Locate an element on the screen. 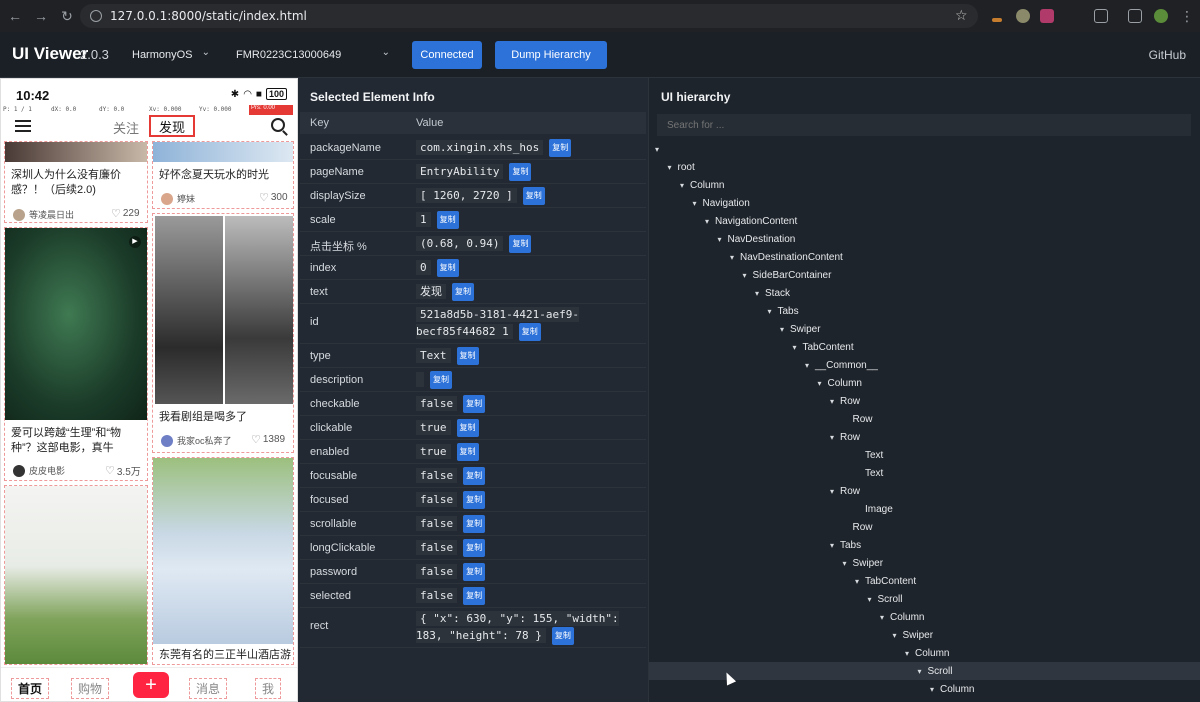  feed-card: 我看剧组是喝多了 我家oc私奔了 ♡ 1389 is located at coordinates (223, 333).